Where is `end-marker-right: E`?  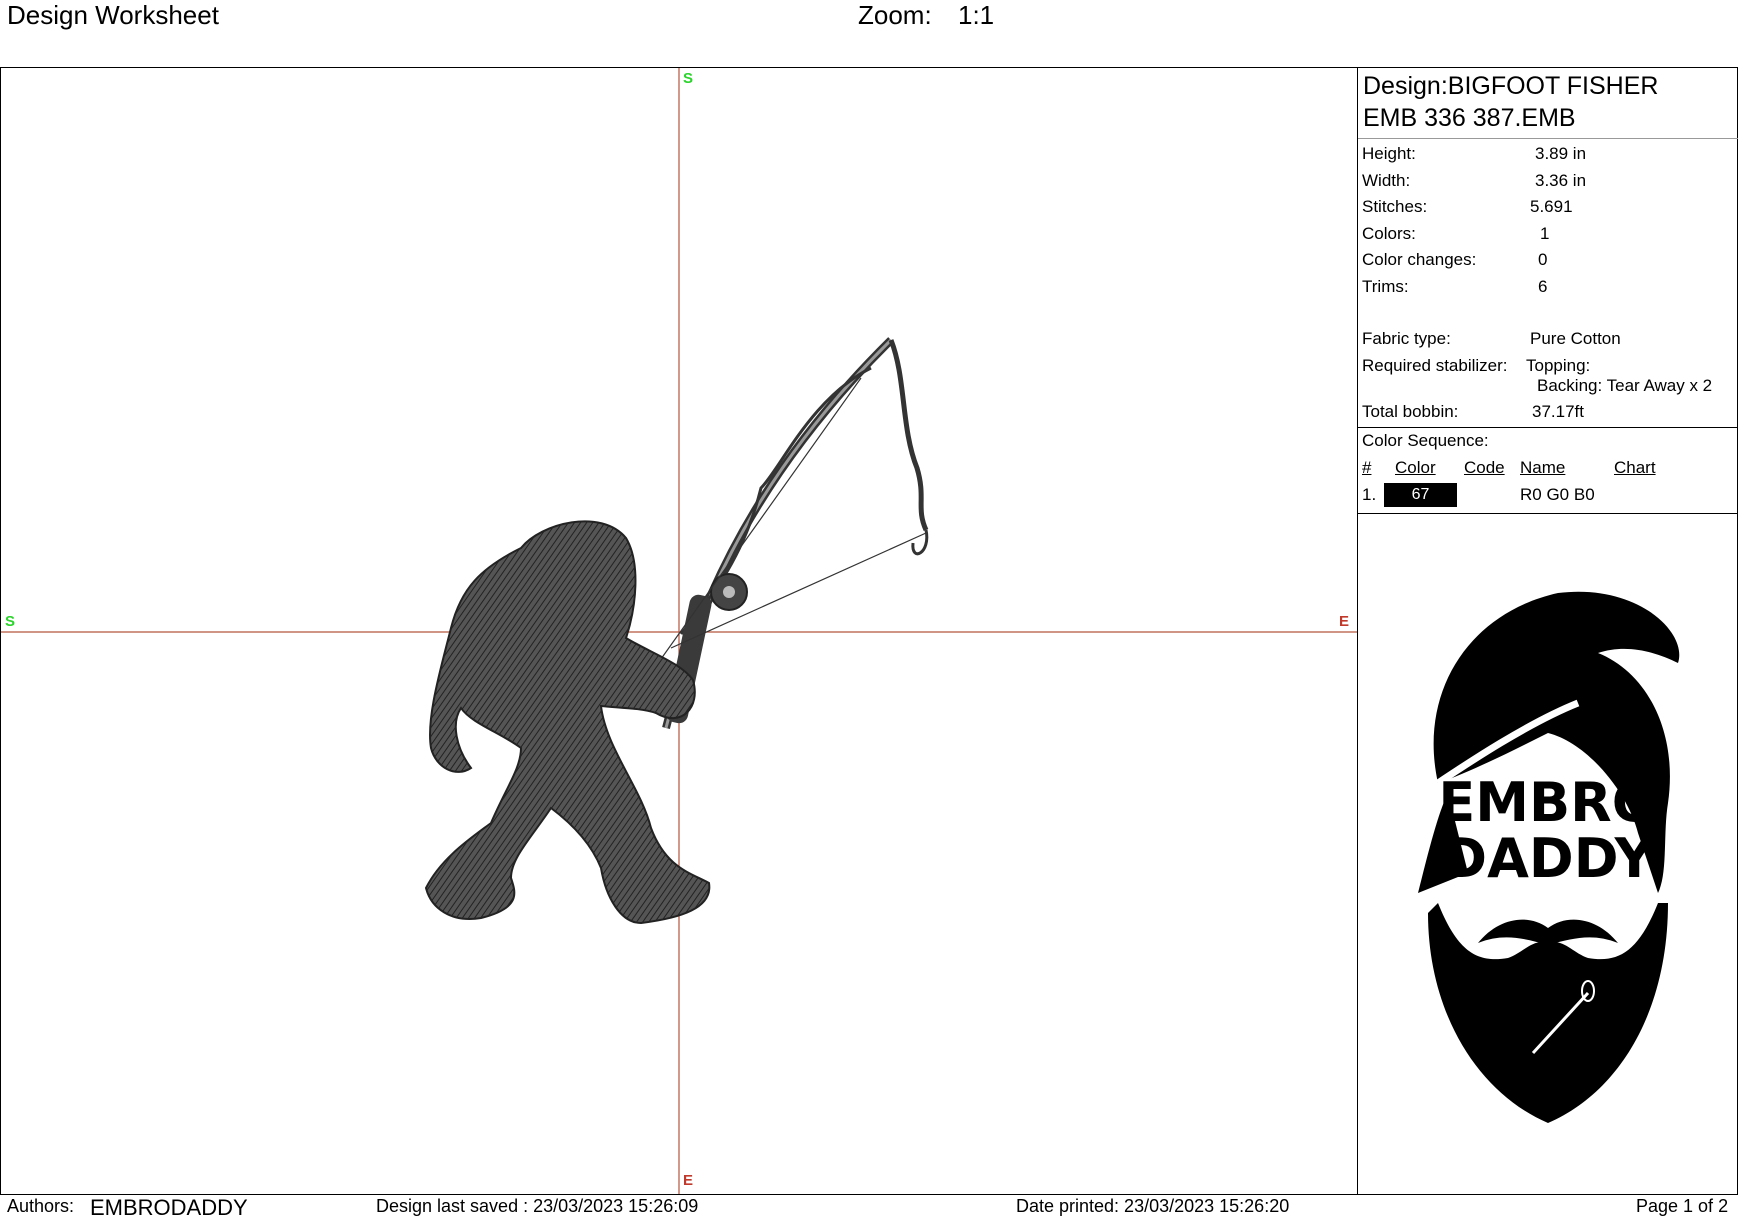
end-marker-right: E is located at coordinates (1344, 621).